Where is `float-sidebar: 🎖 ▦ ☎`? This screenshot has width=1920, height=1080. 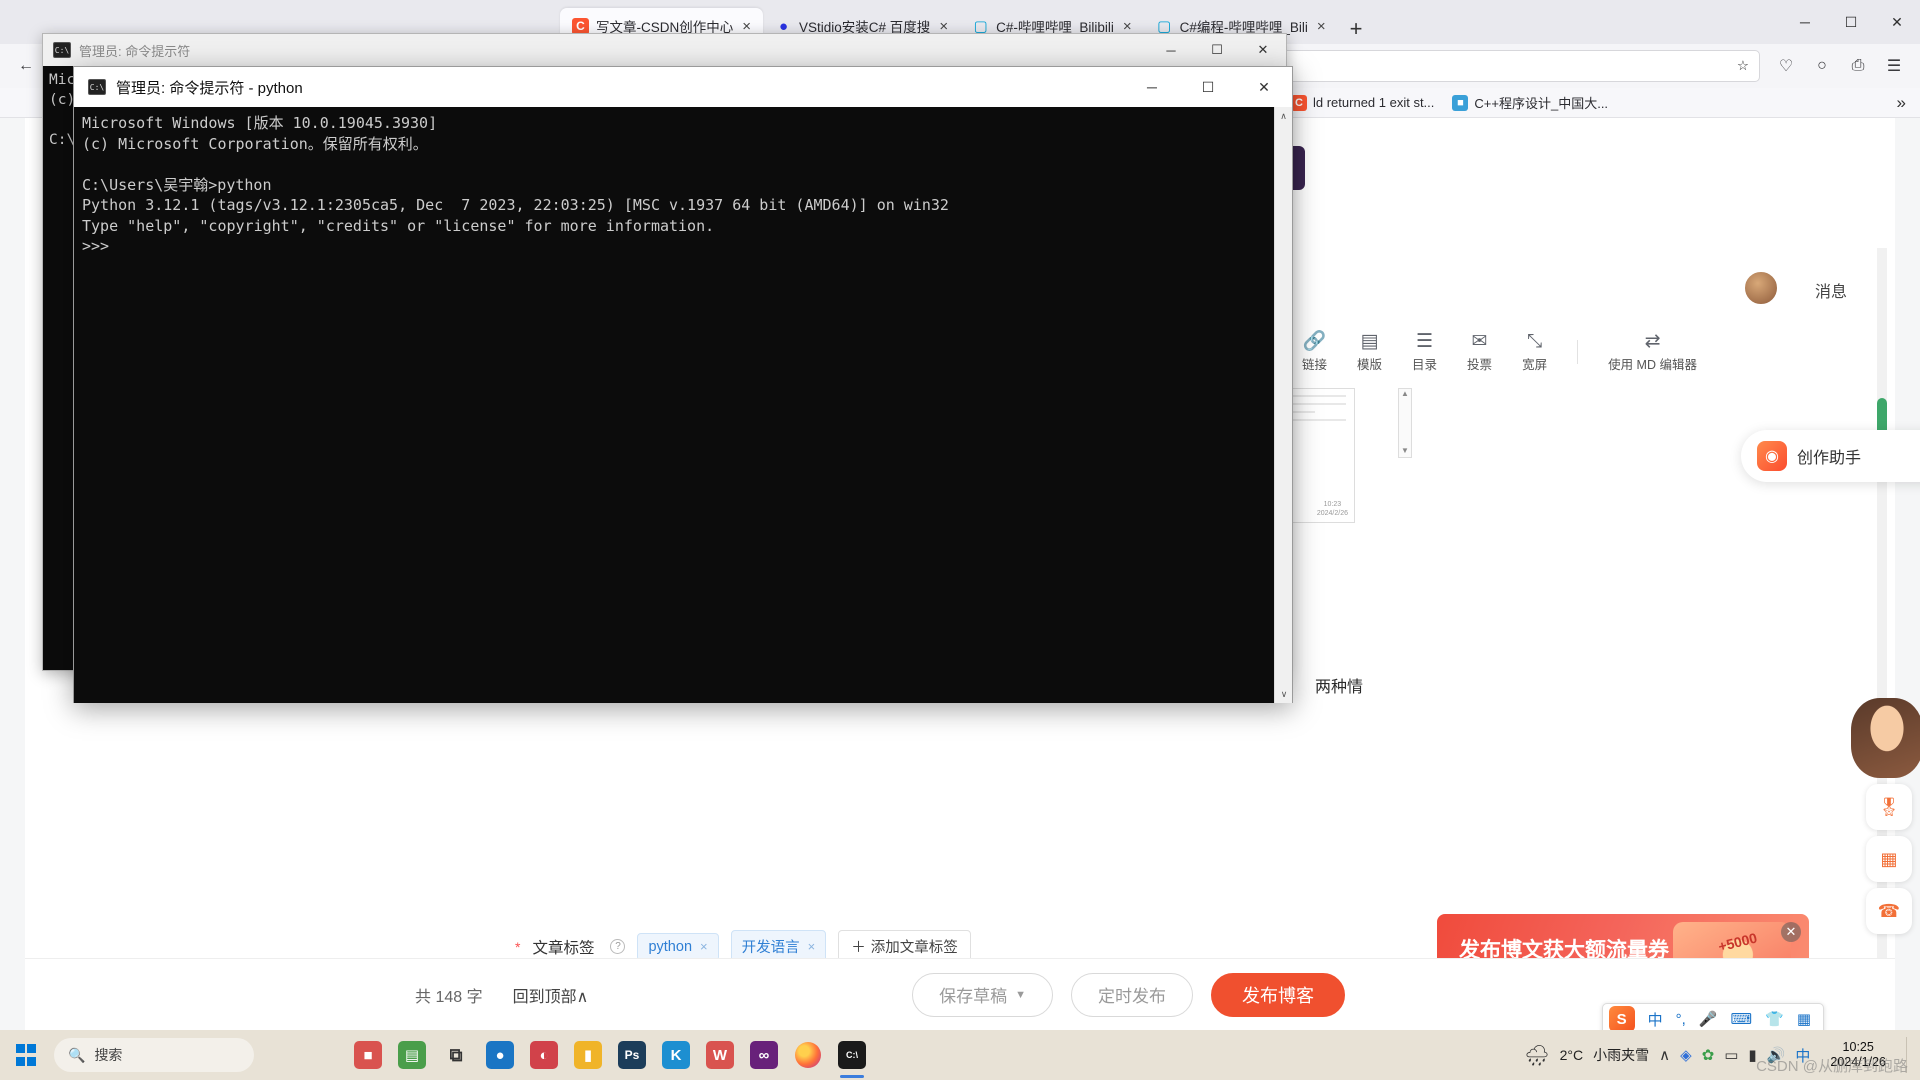
float-sidebar: 🎖 ▦ ☎ is located at coordinates (1885, 819).